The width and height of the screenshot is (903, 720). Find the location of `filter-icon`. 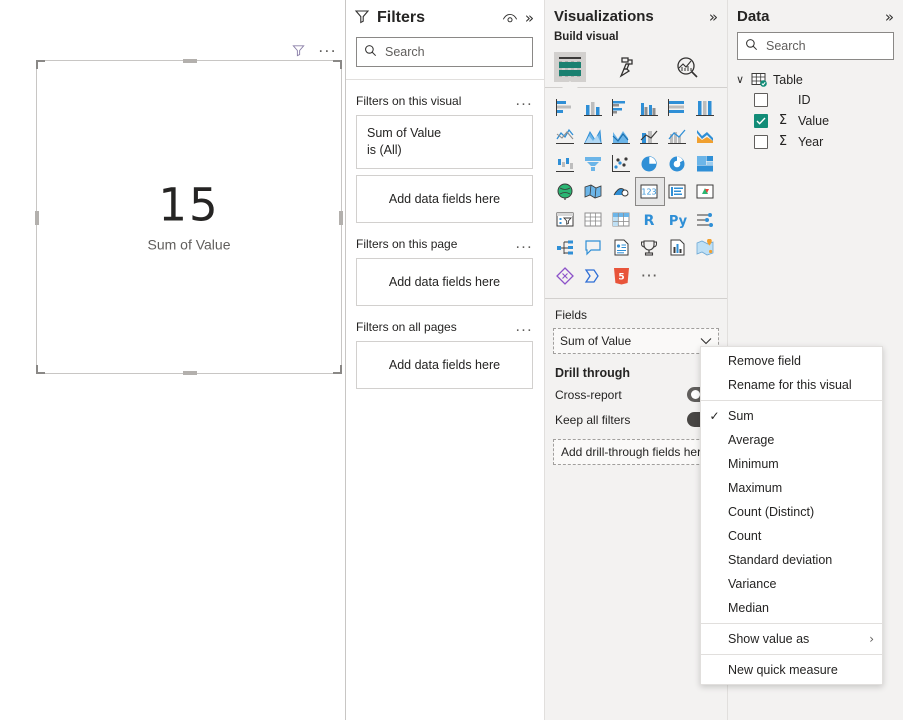

filter-icon is located at coordinates (298, 50).